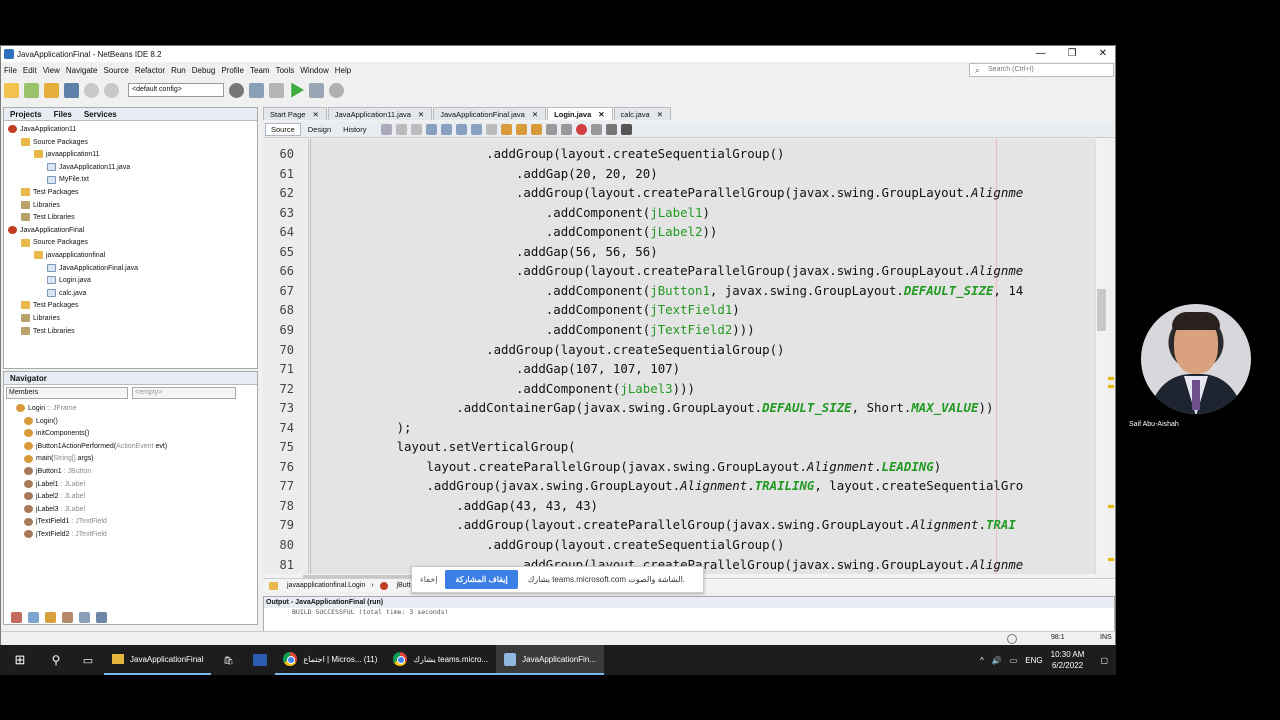  What do you see at coordinates (132, 168) in the screenshot?
I see `tree-node: JavaApplication11.java` at bounding box center [132, 168].